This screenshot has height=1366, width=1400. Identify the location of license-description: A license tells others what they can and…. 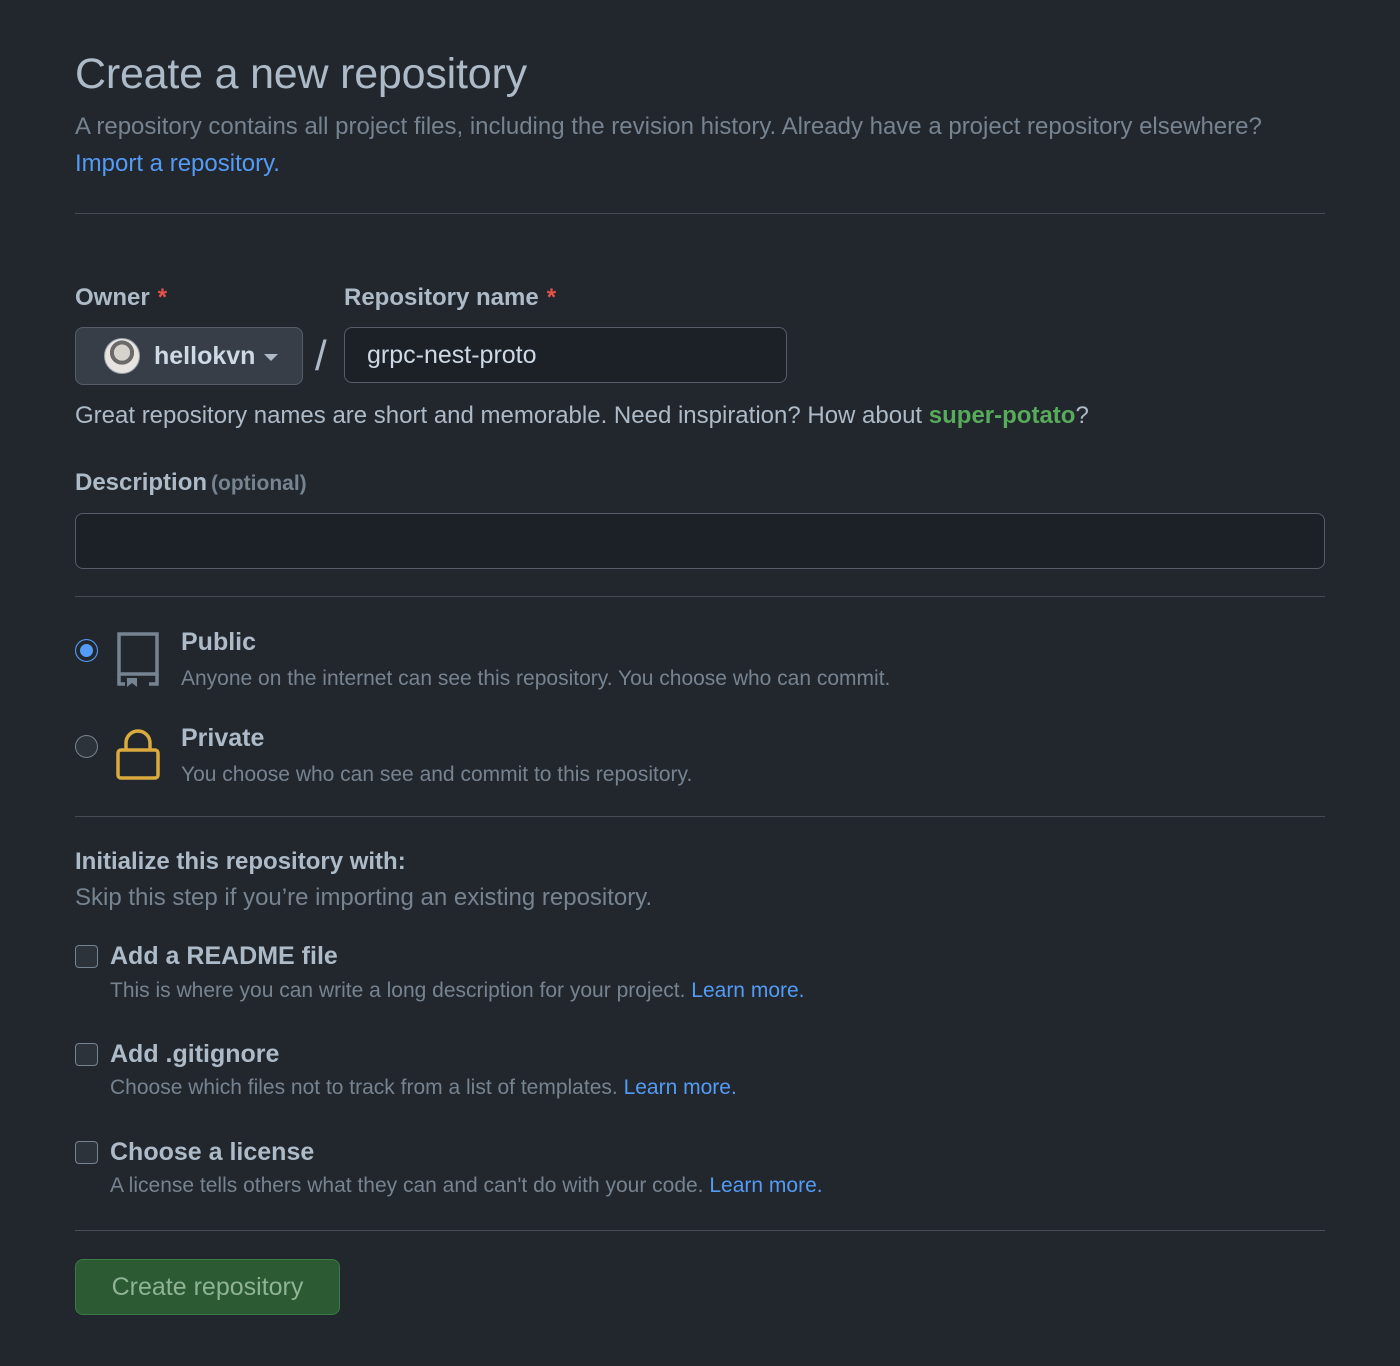
(466, 1186).